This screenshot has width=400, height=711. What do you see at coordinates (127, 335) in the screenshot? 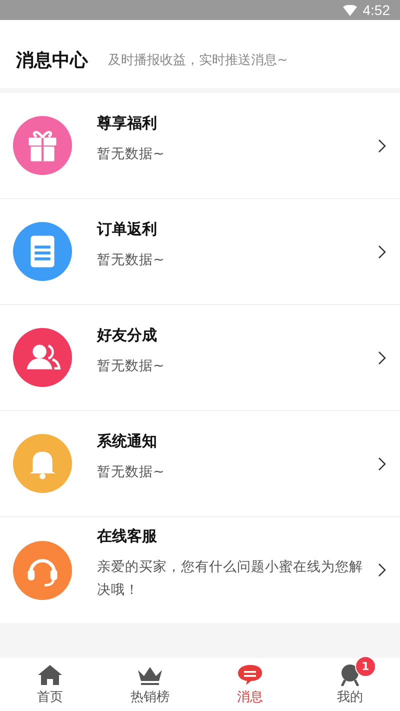
I see `message-title: 好友分成` at bounding box center [127, 335].